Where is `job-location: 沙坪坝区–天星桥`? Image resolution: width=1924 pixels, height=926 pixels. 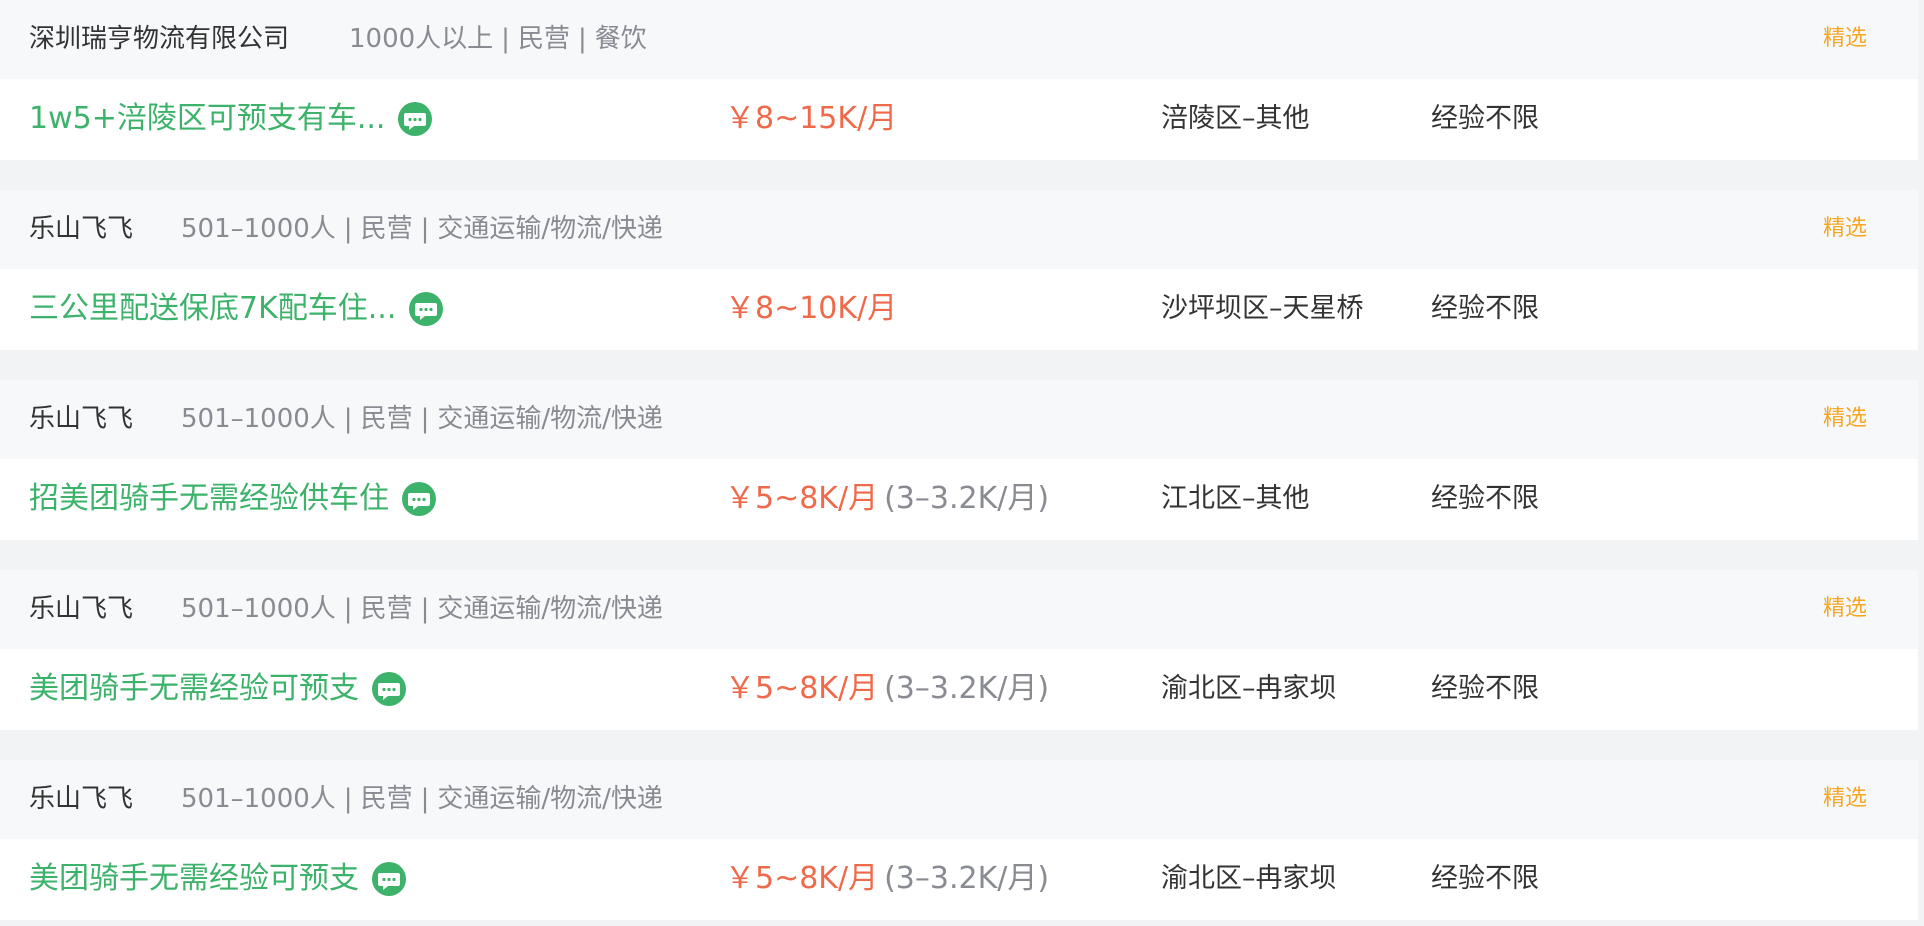
job-location: 沙坪坝区–天星桥 is located at coordinates (1262, 308).